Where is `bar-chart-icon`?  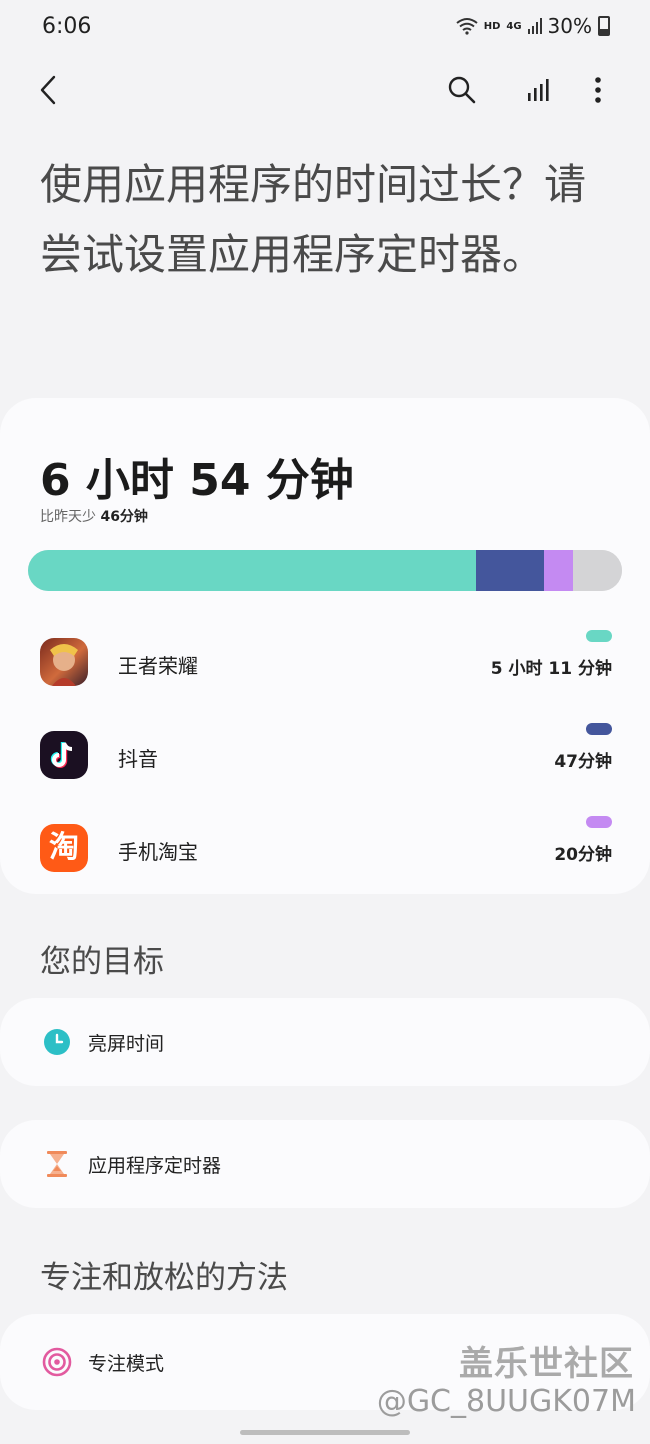
bar-chart-icon is located at coordinates (538, 90).